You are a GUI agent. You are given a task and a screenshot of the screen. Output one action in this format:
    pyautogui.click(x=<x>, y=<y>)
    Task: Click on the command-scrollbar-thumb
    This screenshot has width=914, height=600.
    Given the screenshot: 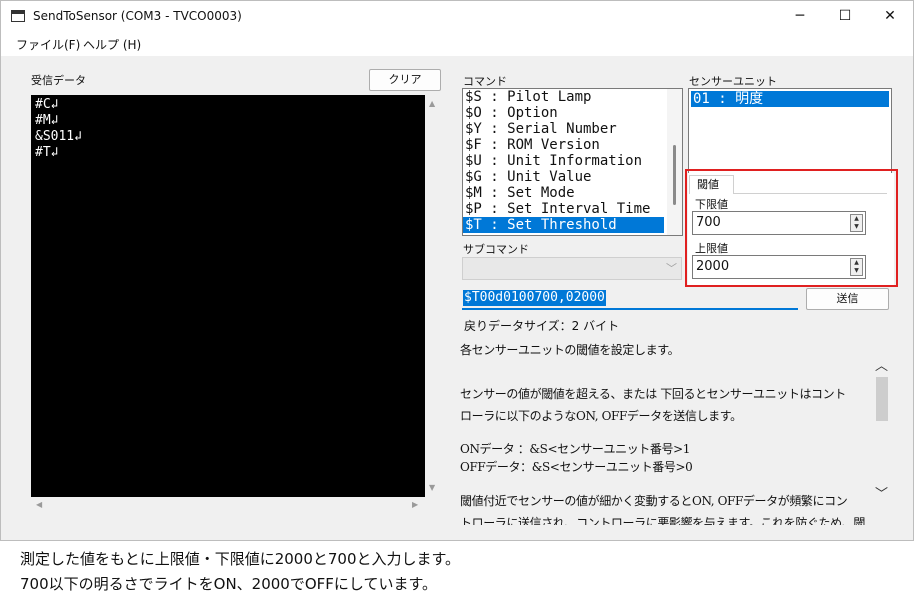 What is the action you would take?
    pyautogui.click(x=674, y=175)
    